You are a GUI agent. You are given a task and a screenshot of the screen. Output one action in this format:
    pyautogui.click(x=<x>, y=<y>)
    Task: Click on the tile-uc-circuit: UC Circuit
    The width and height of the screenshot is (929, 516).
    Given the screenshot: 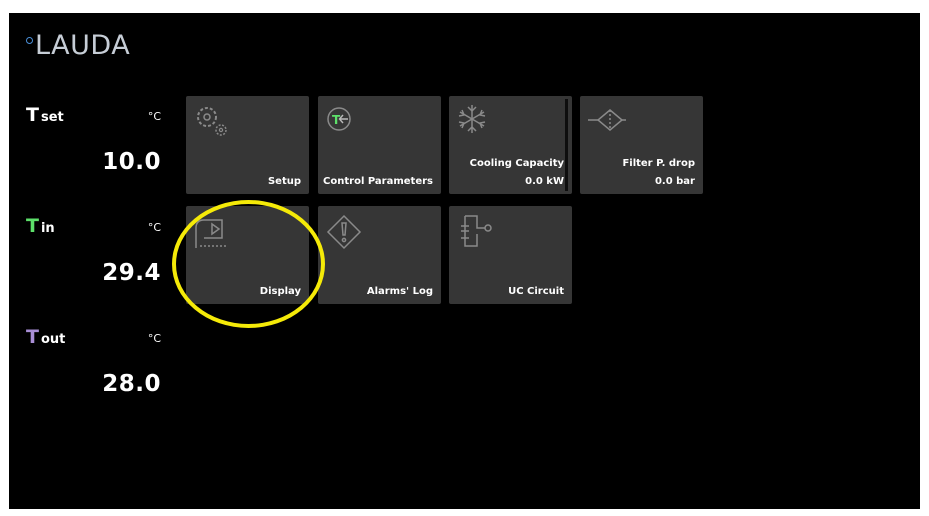 What is the action you would take?
    pyautogui.click(x=510, y=255)
    